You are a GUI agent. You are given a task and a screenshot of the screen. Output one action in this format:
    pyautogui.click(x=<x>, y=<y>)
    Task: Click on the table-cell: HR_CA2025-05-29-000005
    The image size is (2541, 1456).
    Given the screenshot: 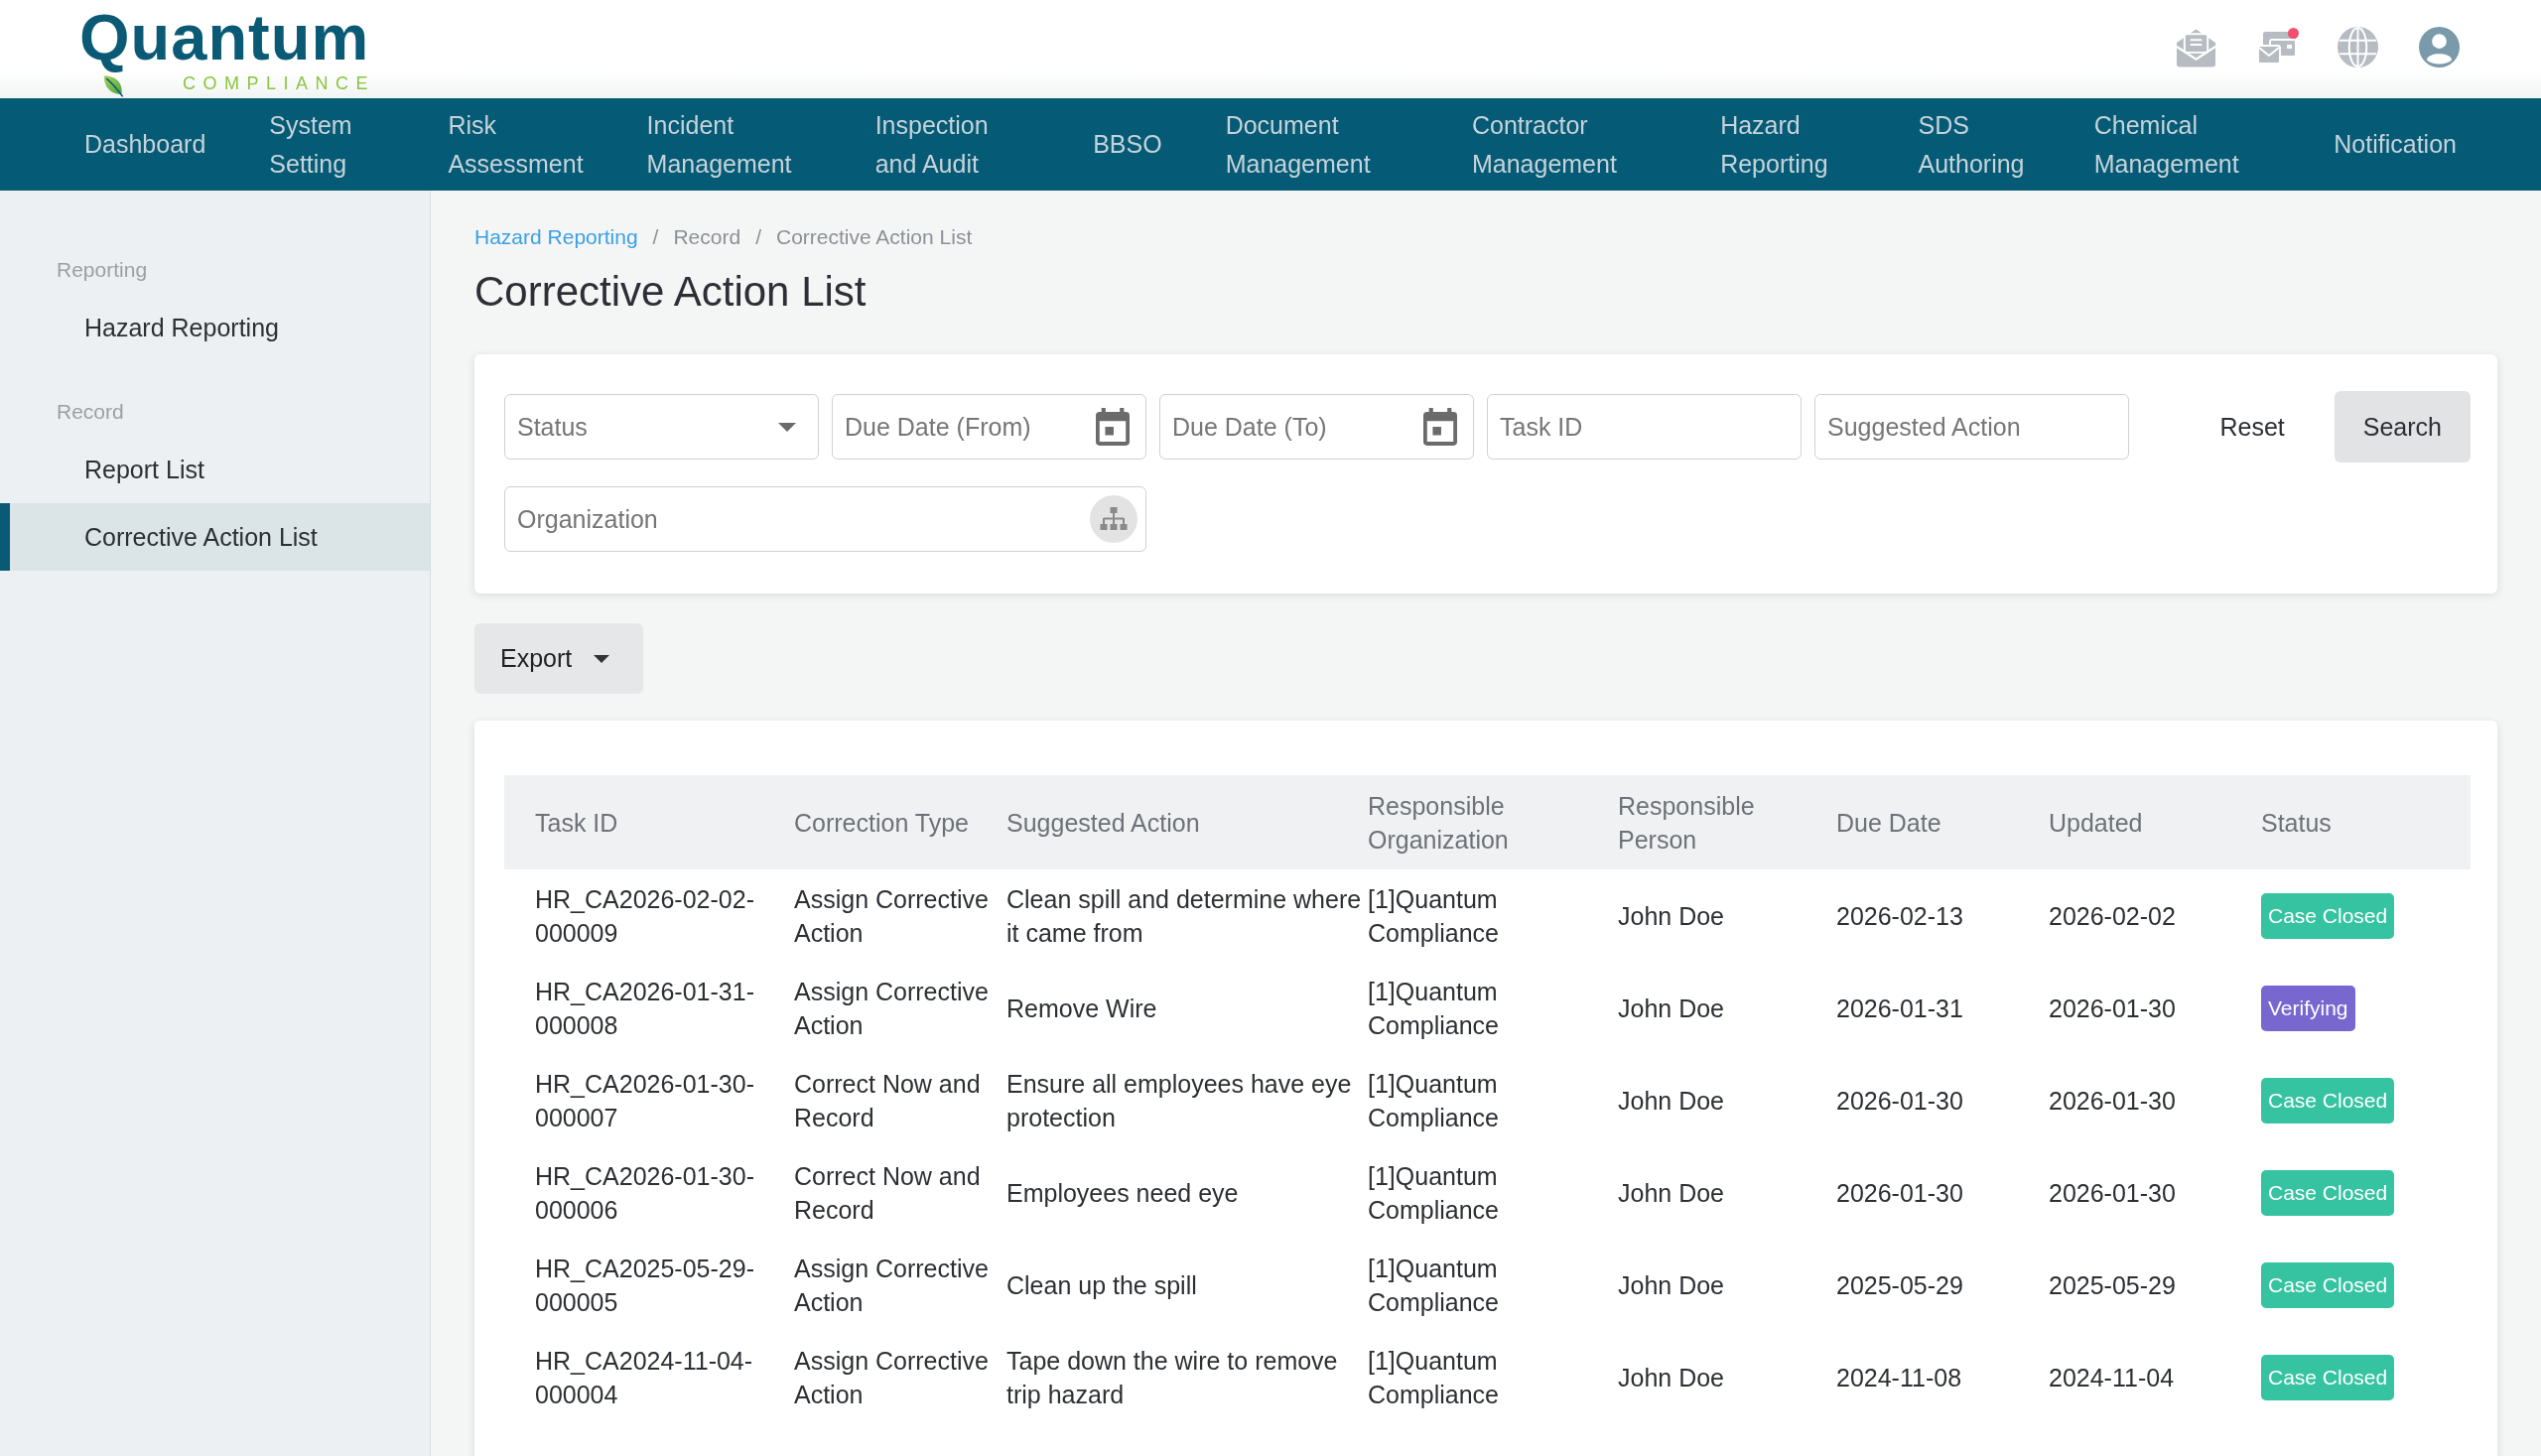 What is the action you would take?
    pyautogui.click(x=649, y=1285)
    